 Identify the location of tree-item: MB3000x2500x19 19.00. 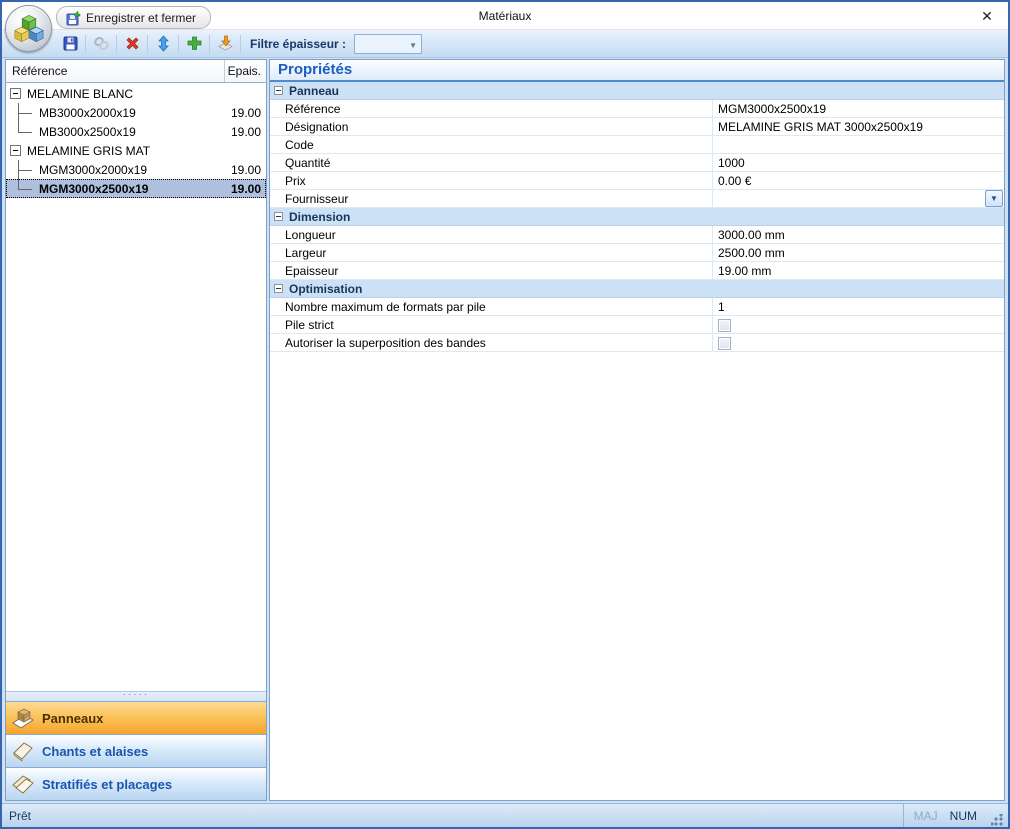
(136, 131).